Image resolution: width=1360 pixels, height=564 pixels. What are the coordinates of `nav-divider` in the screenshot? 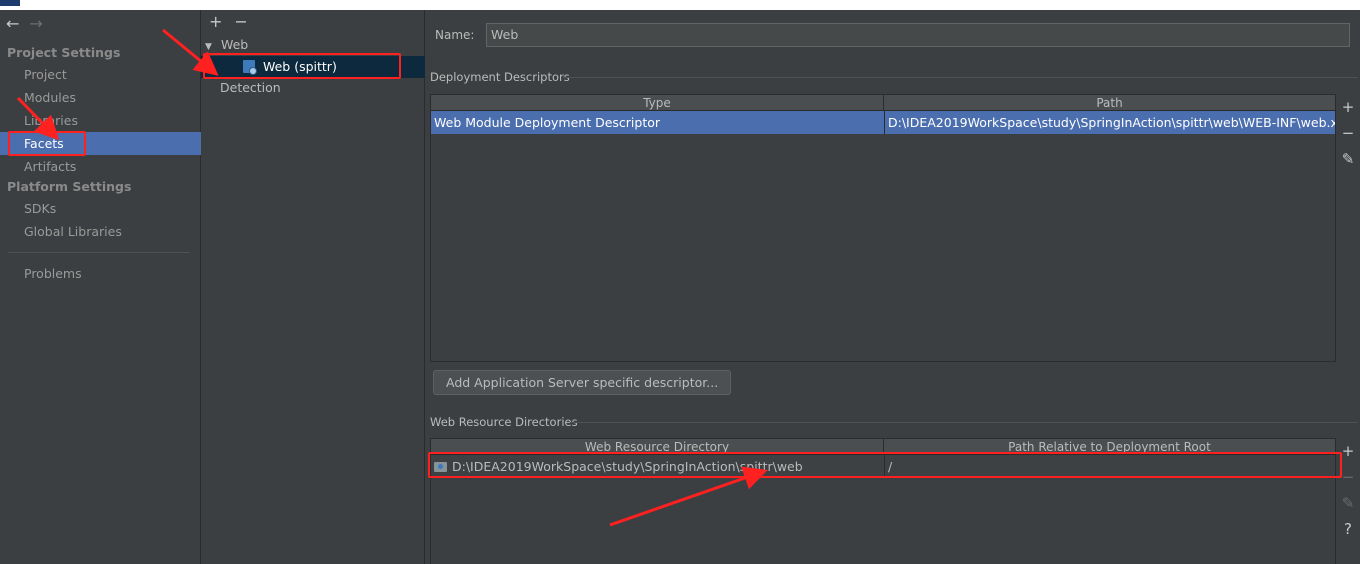 It's located at (99, 252).